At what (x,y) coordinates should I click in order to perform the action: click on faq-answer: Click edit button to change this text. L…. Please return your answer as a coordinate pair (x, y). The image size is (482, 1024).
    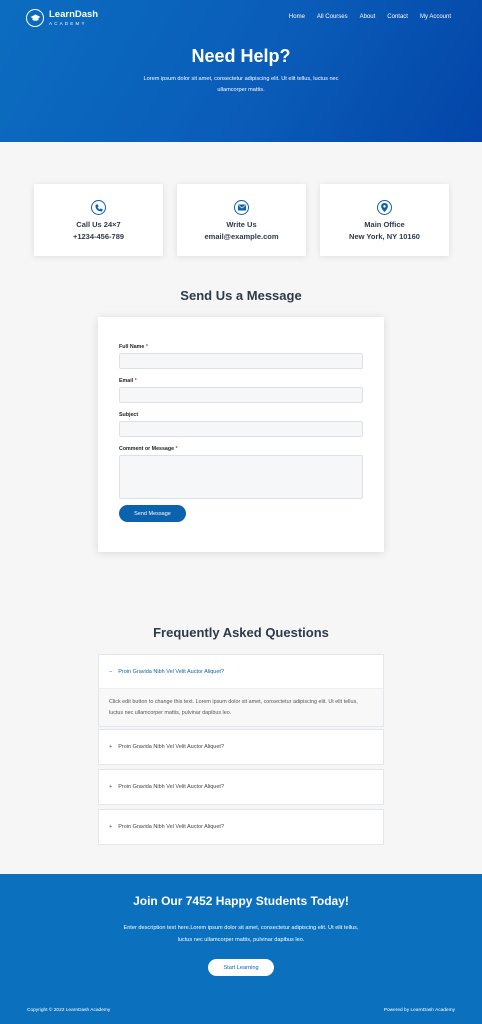
    Looking at the image, I should click on (241, 707).